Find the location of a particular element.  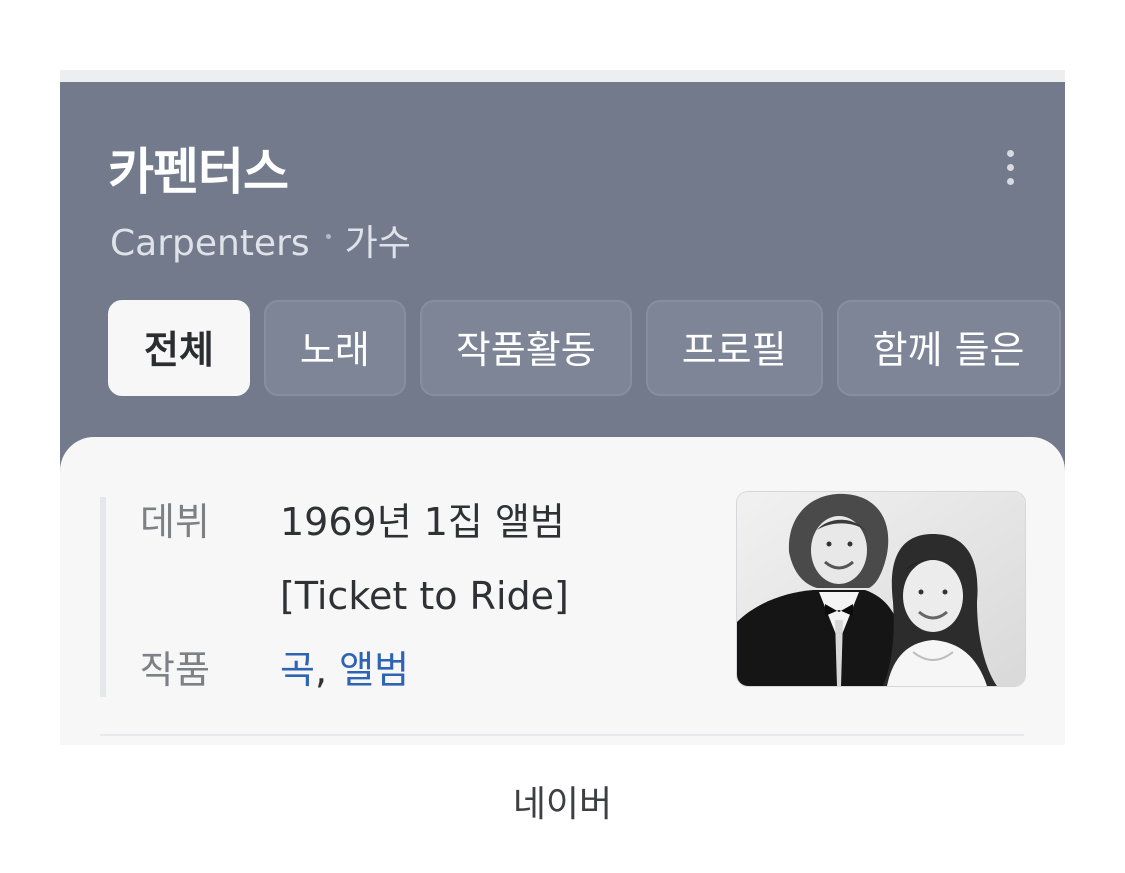

separator-dot-icon is located at coordinates (328, 236).